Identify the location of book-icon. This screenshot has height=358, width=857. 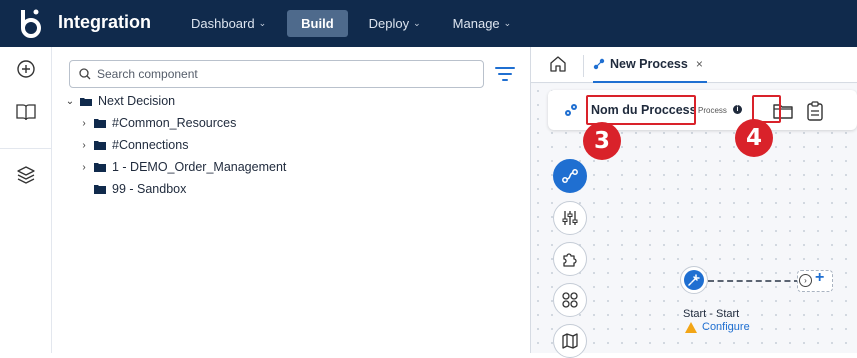
(26, 112).